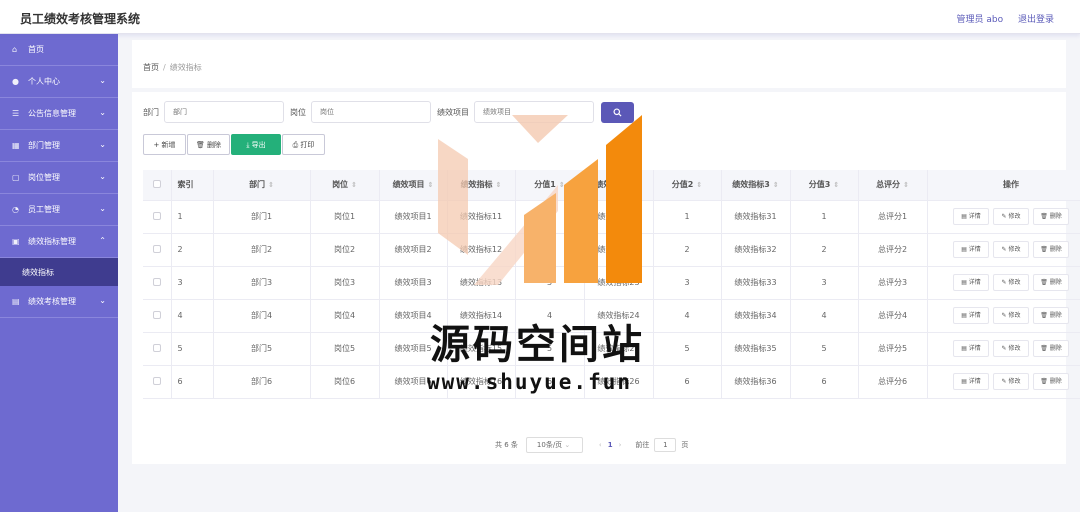 Image resolution: width=1080 pixels, height=512 pixels. I want to click on sidebar-item-7: ▤ 绩效考核管理 ⌄, so click(59, 302).